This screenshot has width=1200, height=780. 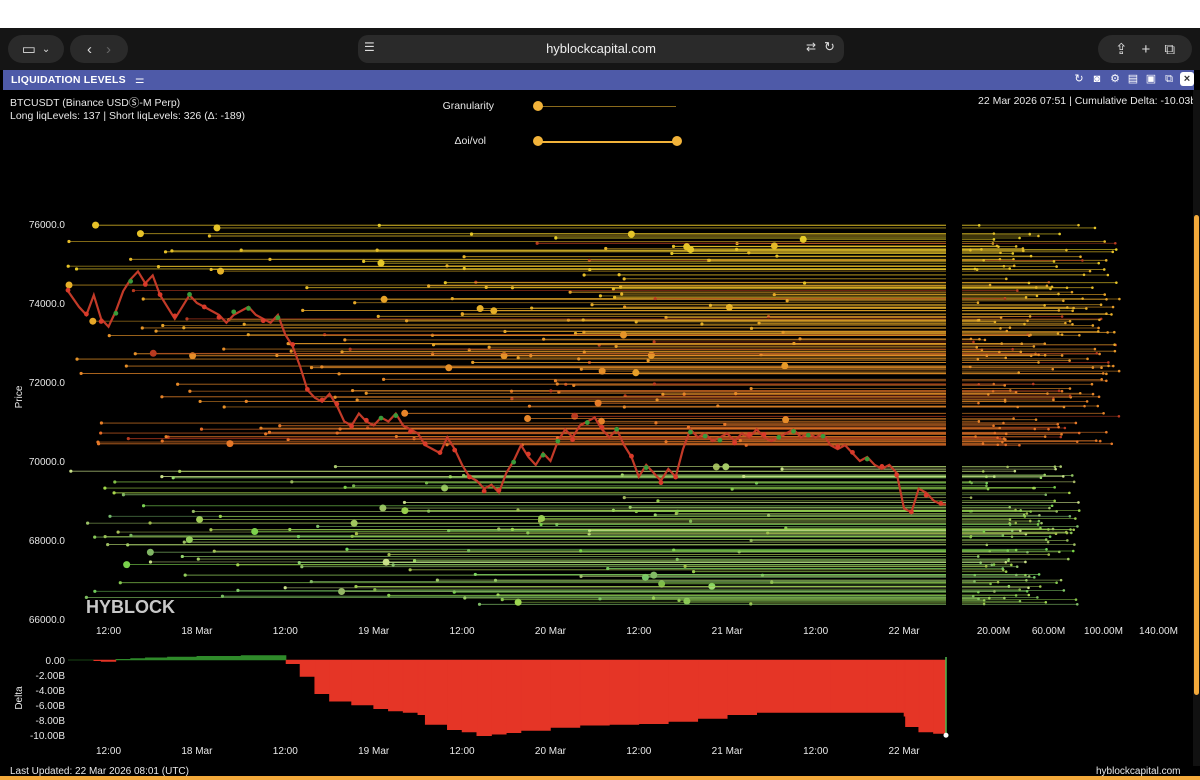 I want to click on sliders-icon: ⚌, so click(x=140, y=80).